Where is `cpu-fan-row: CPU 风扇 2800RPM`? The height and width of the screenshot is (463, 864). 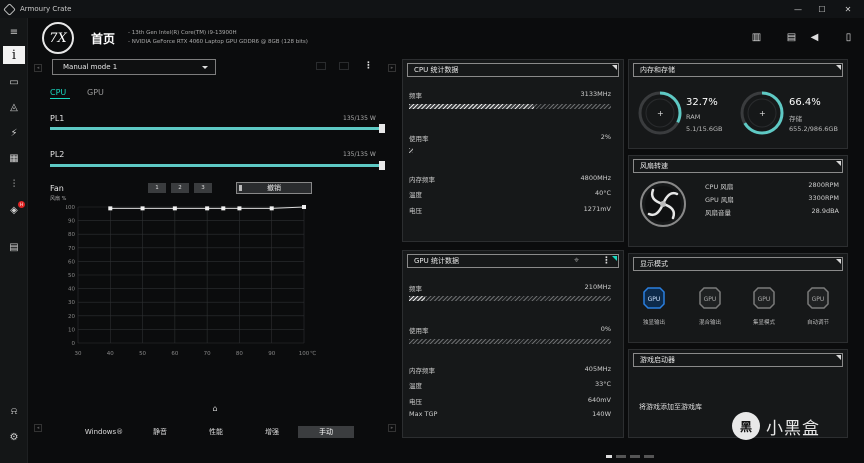
cpu-fan-row: CPU 风扇 2800RPM is located at coordinates (772, 186).